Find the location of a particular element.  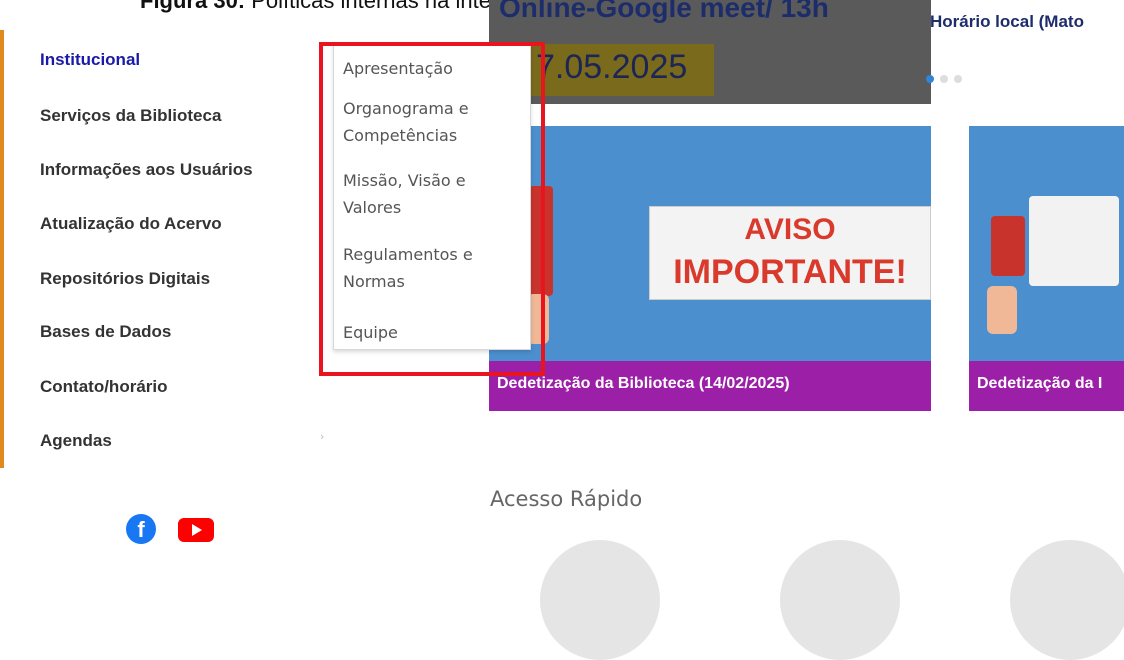

sidebar-item-informacoes: Informações aos Usuários is located at coordinates (146, 170).